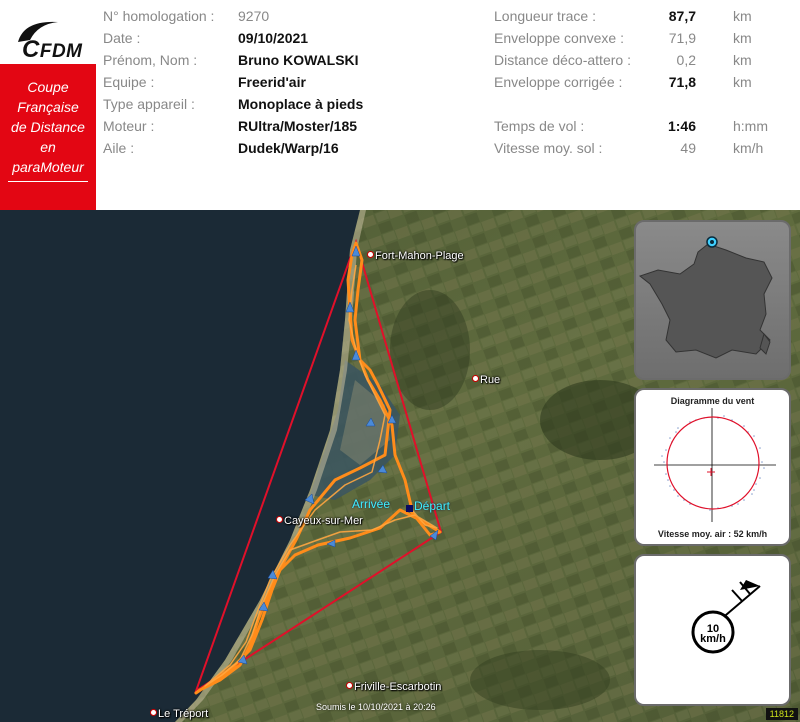  What do you see at coordinates (150, 60) in the screenshot?
I see `label-name: Prénom, Nom :` at bounding box center [150, 60].